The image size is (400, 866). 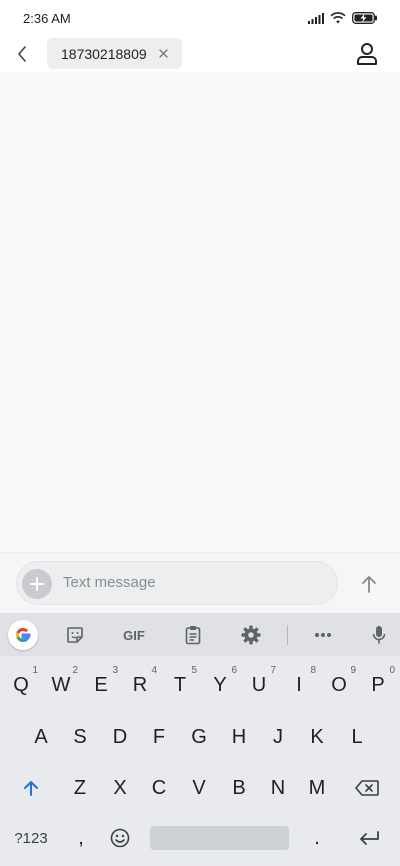 I want to click on toolbar-divider, so click(x=287, y=635).